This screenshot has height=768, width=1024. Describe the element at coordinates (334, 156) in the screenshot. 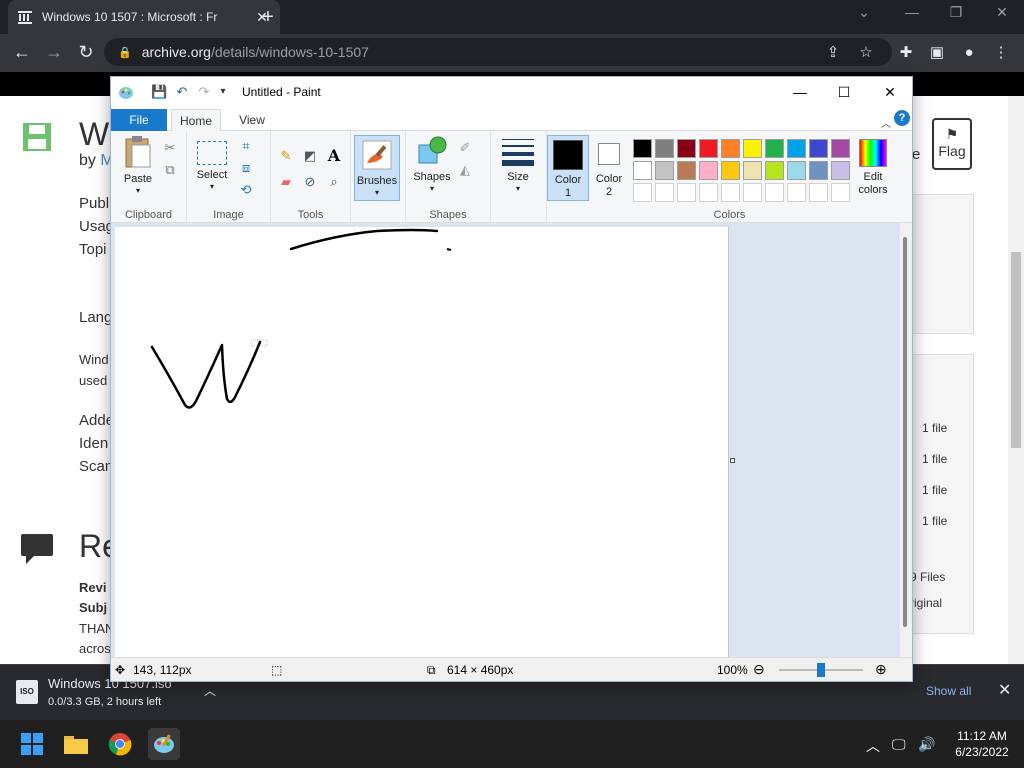

I see `text-tool-icon: A` at that location.